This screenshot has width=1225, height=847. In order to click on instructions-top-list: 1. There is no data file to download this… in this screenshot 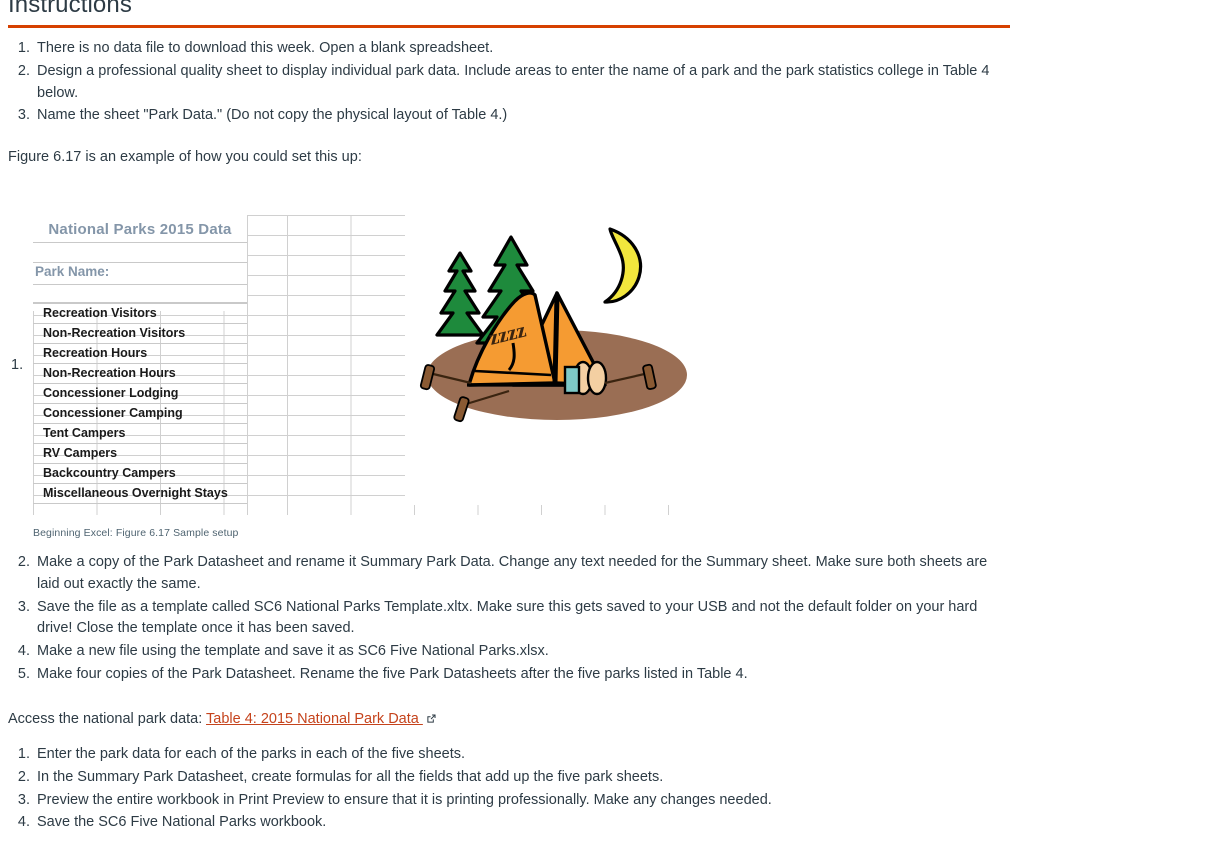, I will do `click(508, 82)`.